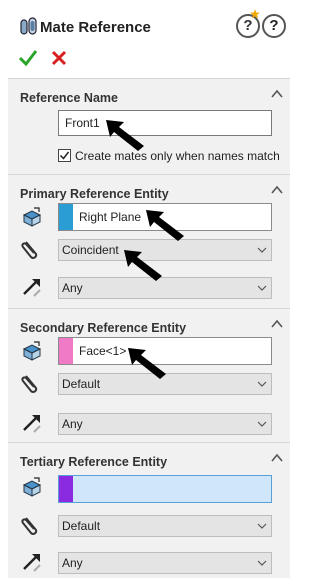  I want to click on help-button: ?, so click(274, 26).